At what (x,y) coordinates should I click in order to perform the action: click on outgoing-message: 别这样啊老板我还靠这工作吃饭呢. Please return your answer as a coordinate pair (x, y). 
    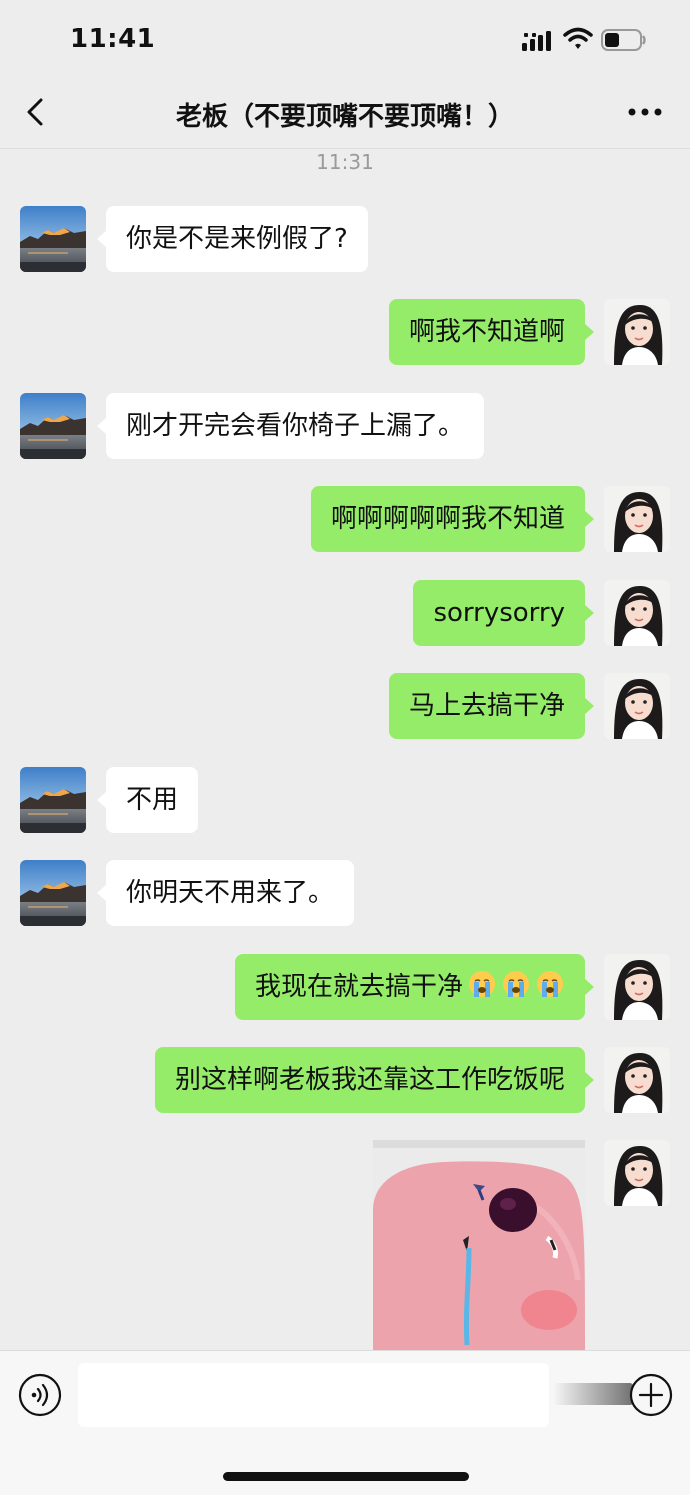
    Looking at the image, I should click on (374, 1080).